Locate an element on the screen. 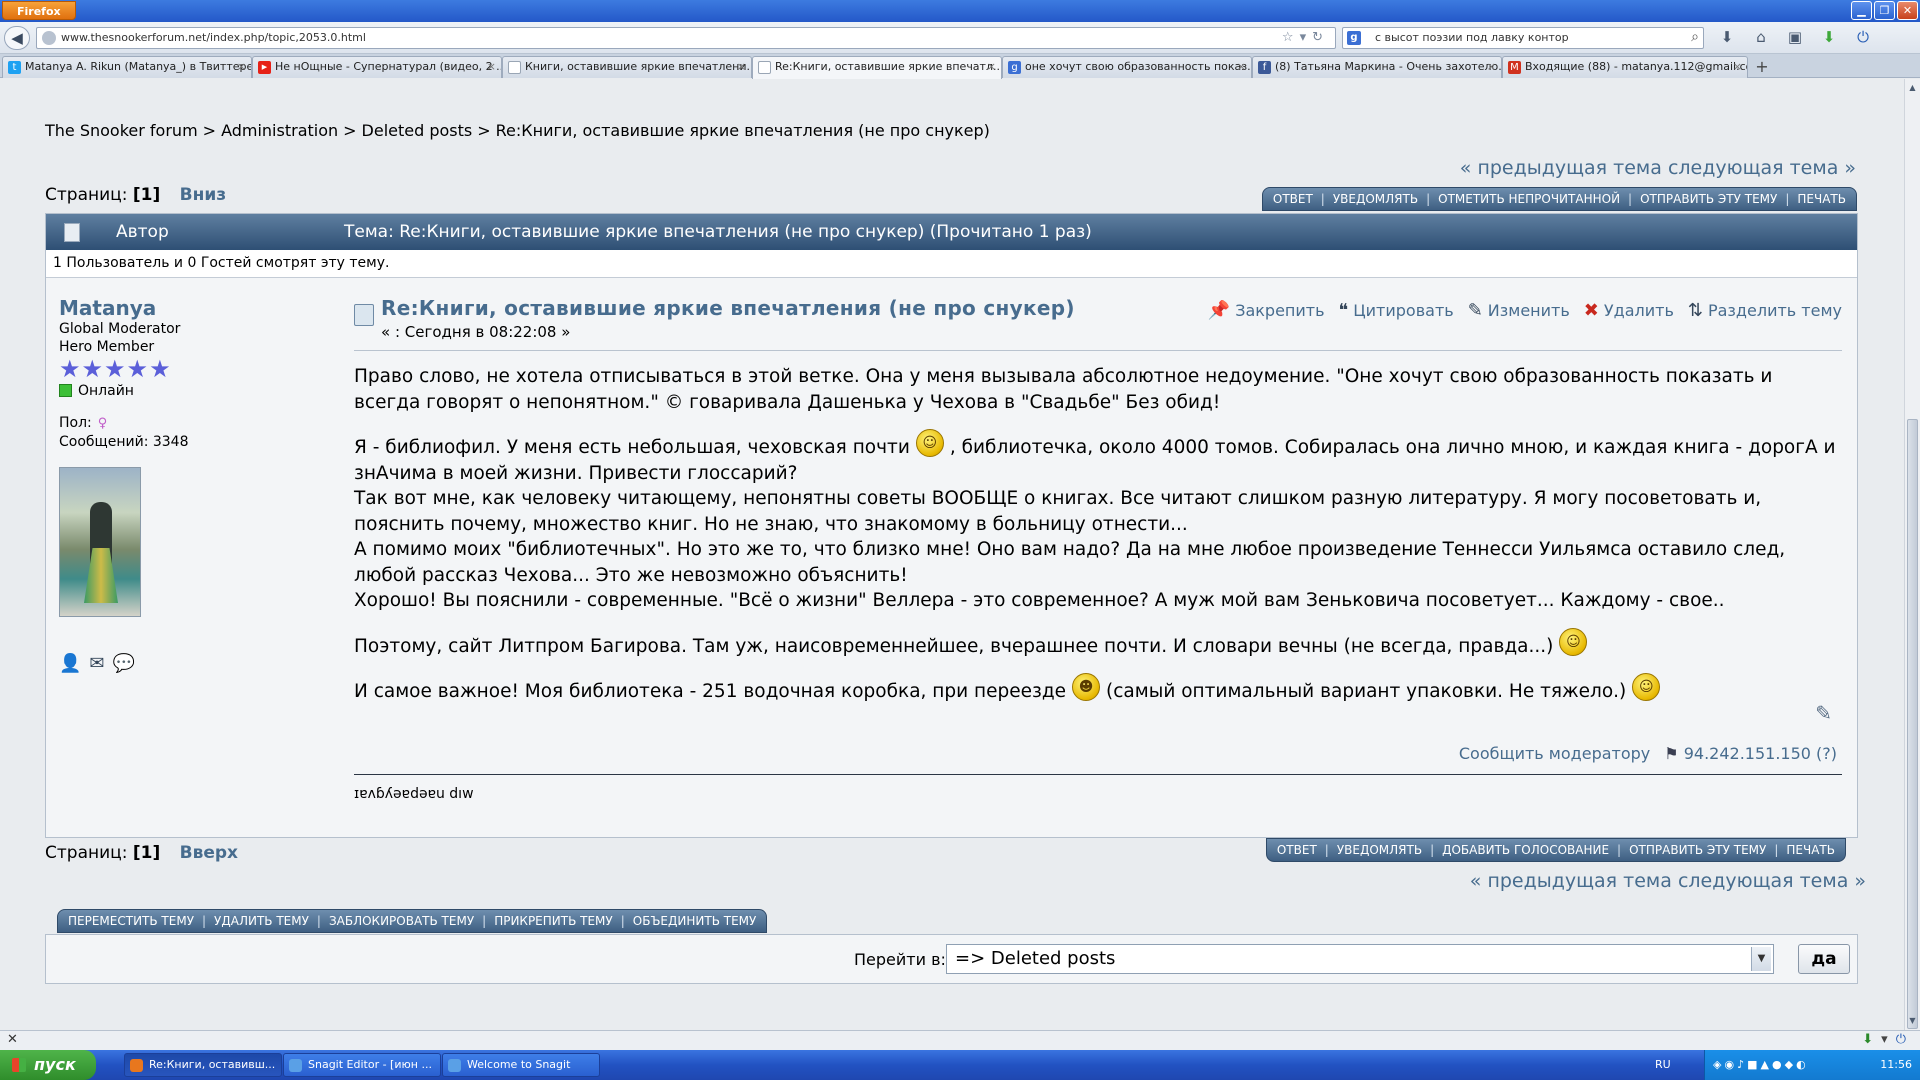 The image size is (1920, 1080). bookmarks-menu-icon: ▣ is located at coordinates (1795, 37).